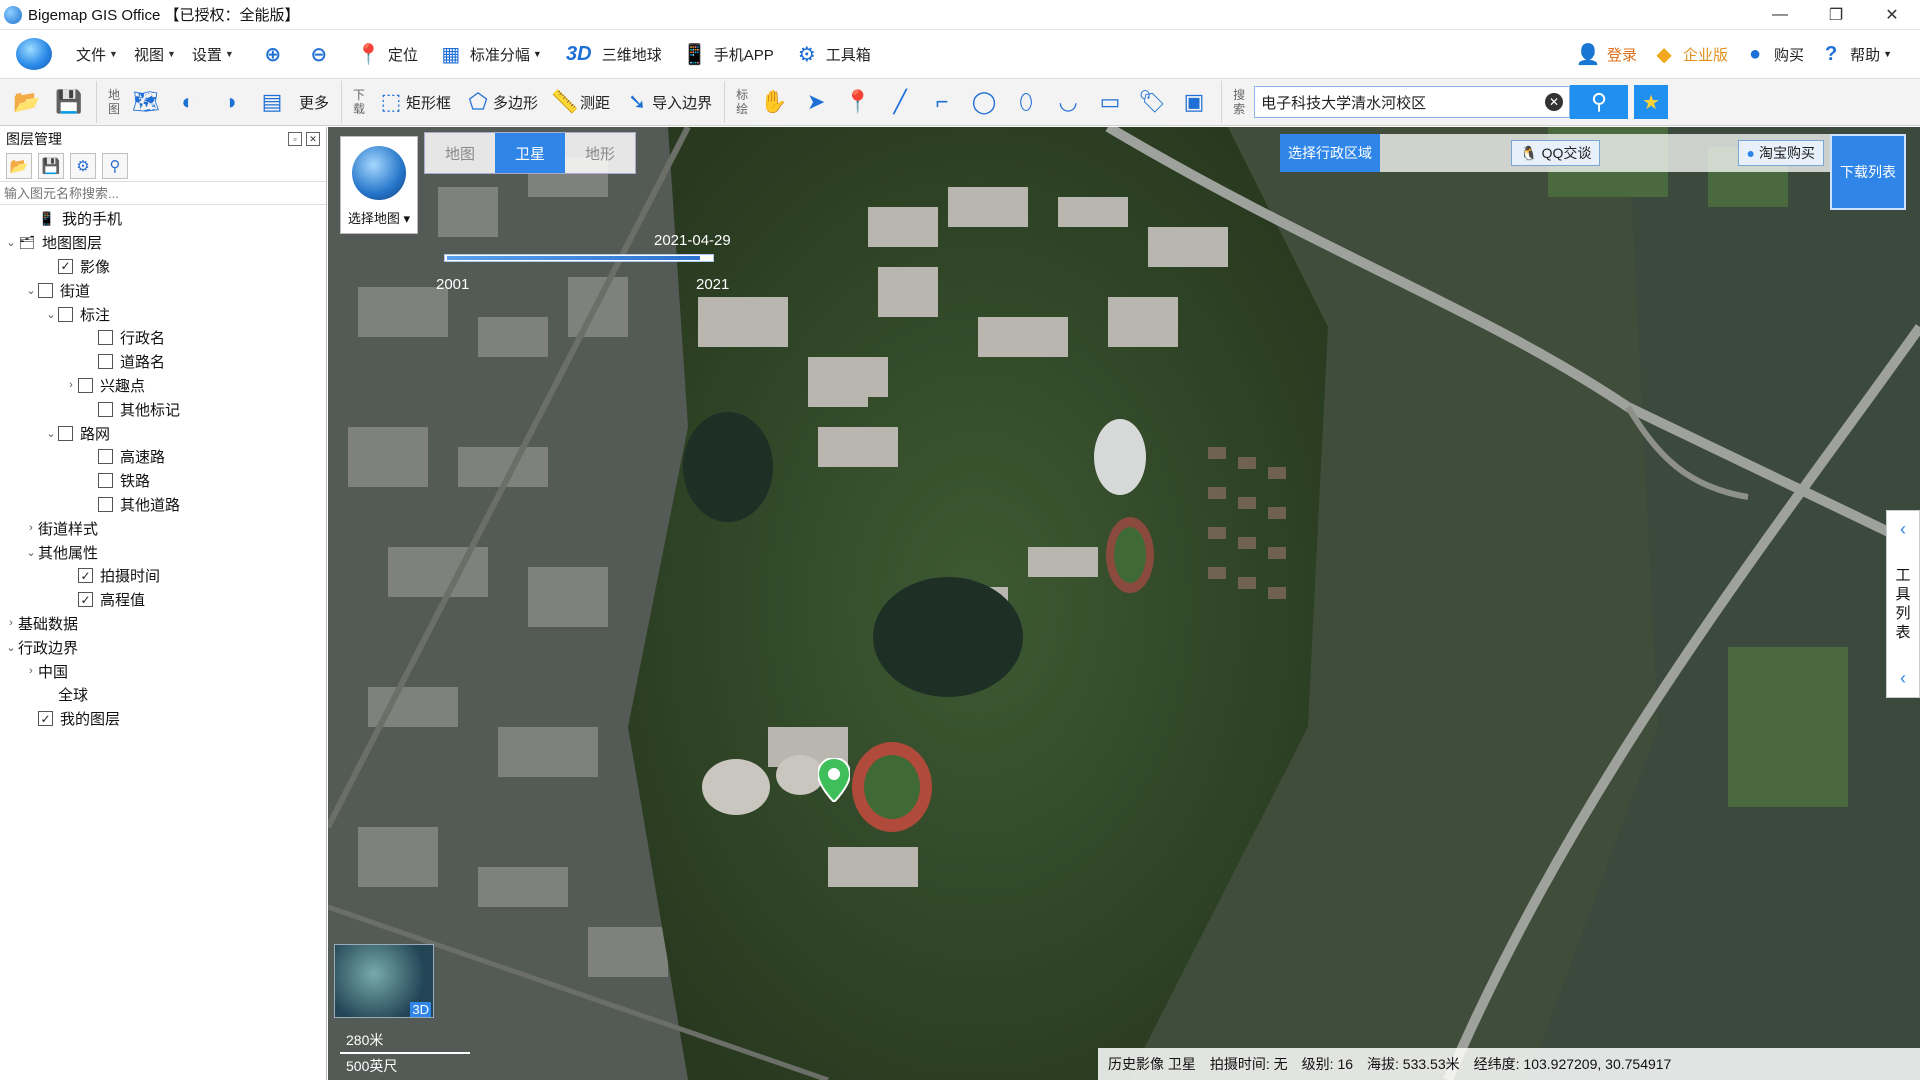  What do you see at coordinates (1403, 102) in the screenshot?
I see `place-search-input` at bounding box center [1403, 102].